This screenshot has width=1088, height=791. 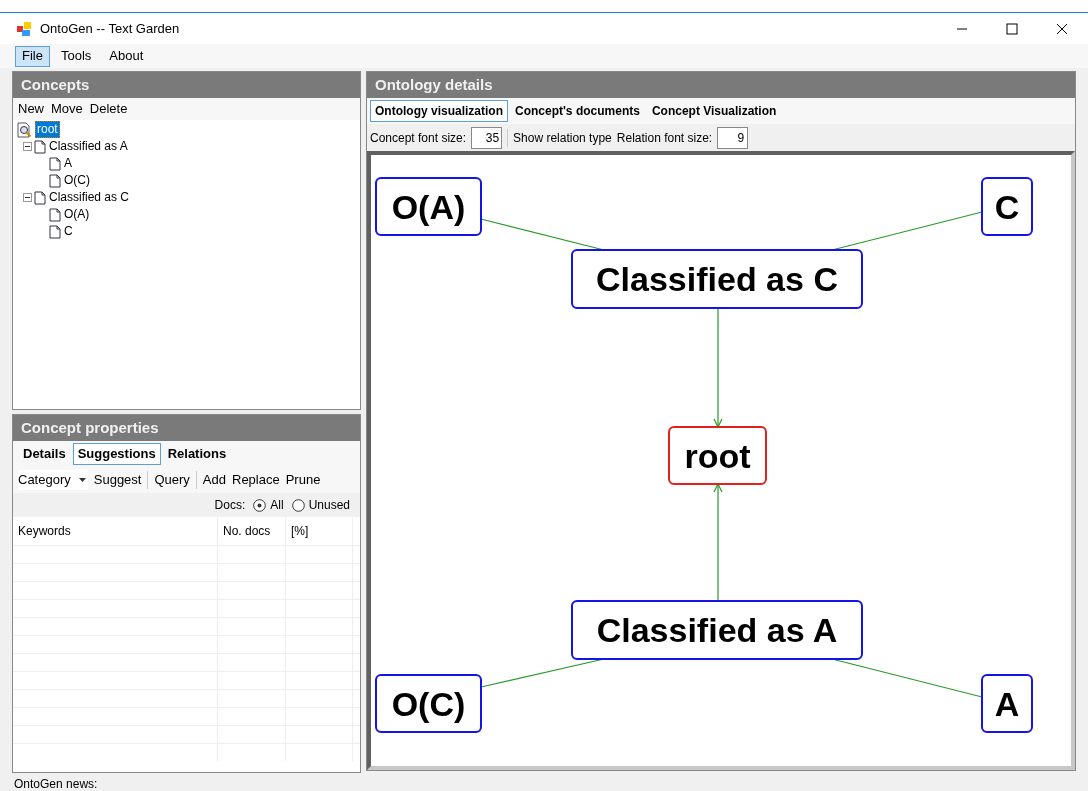 What do you see at coordinates (117, 480) in the screenshot?
I see `toolbar-button: Suggest` at bounding box center [117, 480].